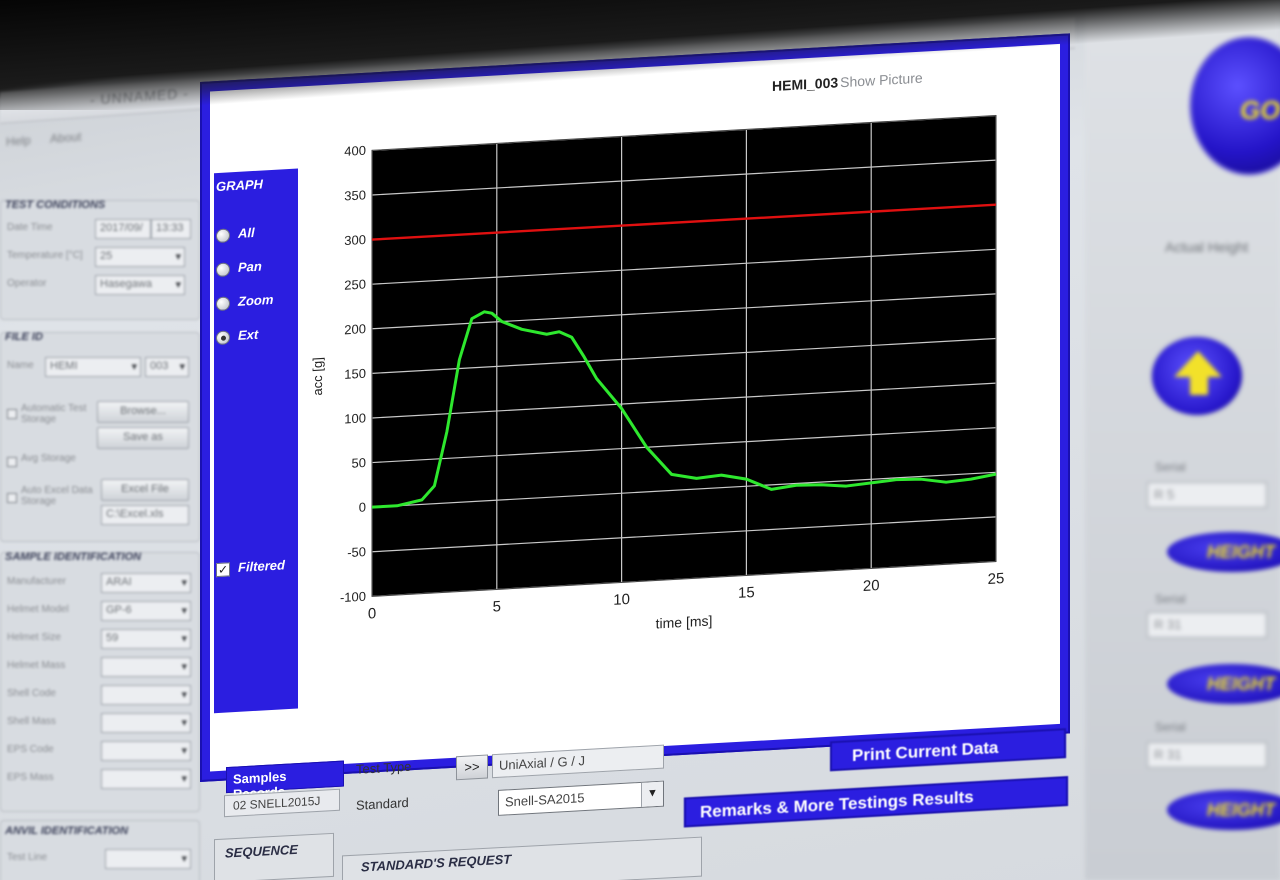  What do you see at coordinates (353, 597) in the screenshot?
I see `y-tick-label: -100` at bounding box center [353, 597].